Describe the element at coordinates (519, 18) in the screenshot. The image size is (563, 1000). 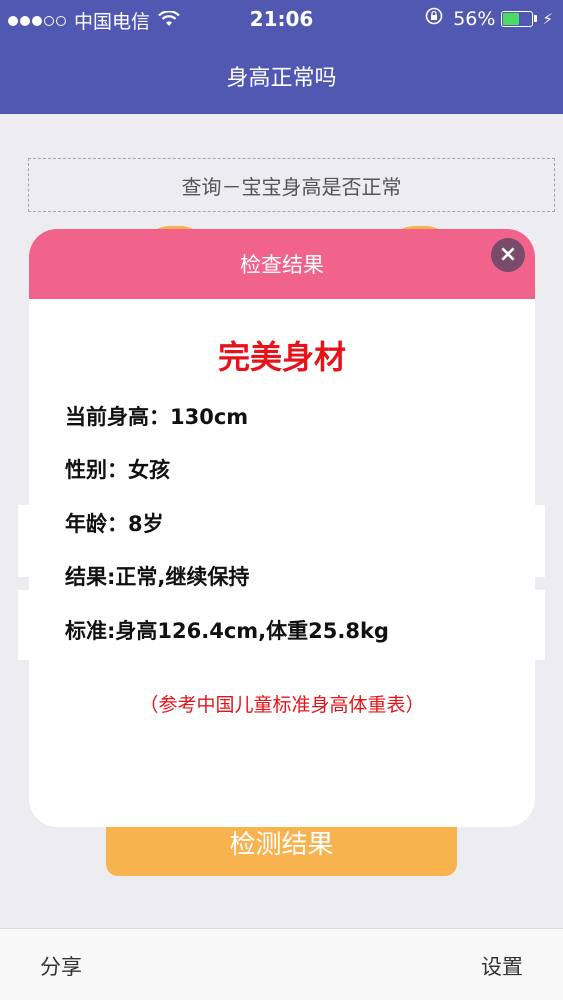
I see `battery-icon` at that location.